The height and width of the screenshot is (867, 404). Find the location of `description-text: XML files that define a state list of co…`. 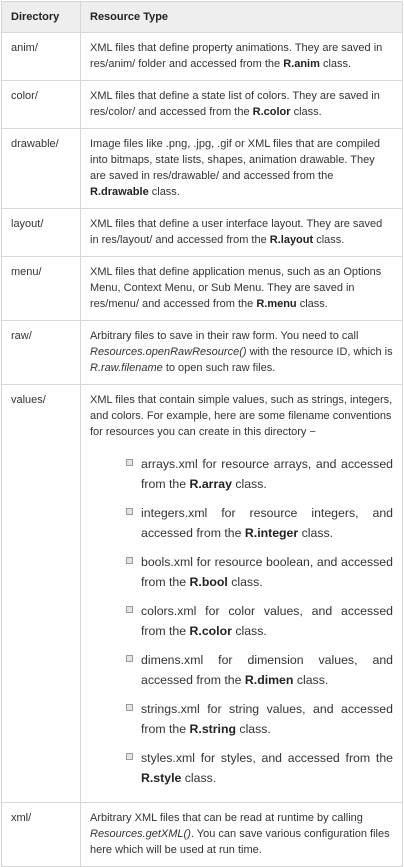

description-text: XML files that define a state list of co… is located at coordinates (235, 104).